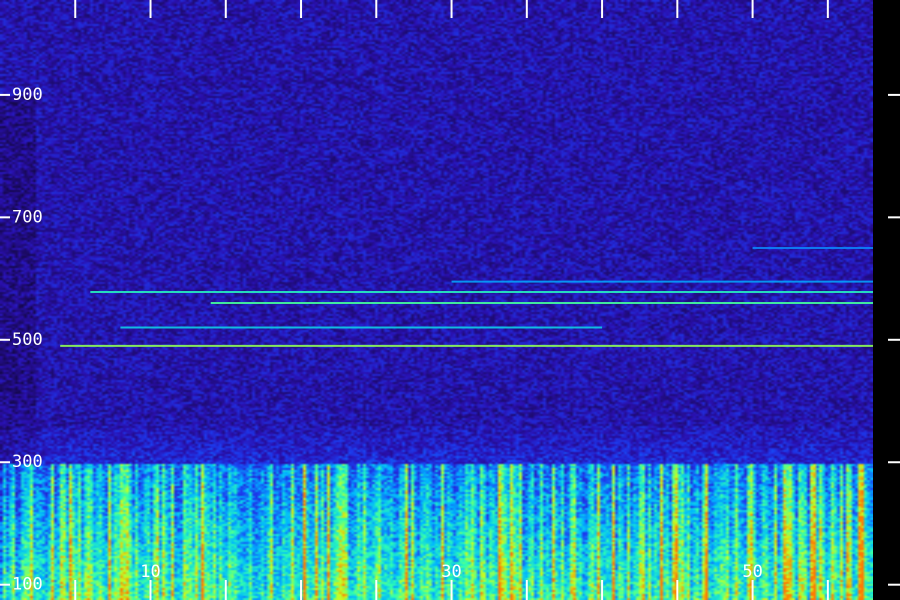  Describe the element at coordinates (451, 572) in the screenshot. I see `x-tick-label-30: 30` at that location.